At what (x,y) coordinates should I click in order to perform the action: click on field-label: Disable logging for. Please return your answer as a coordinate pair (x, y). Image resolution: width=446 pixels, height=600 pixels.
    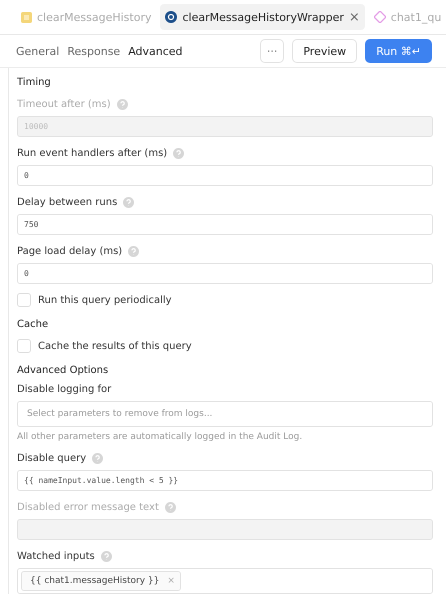
    Looking at the image, I should click on (64, 389).